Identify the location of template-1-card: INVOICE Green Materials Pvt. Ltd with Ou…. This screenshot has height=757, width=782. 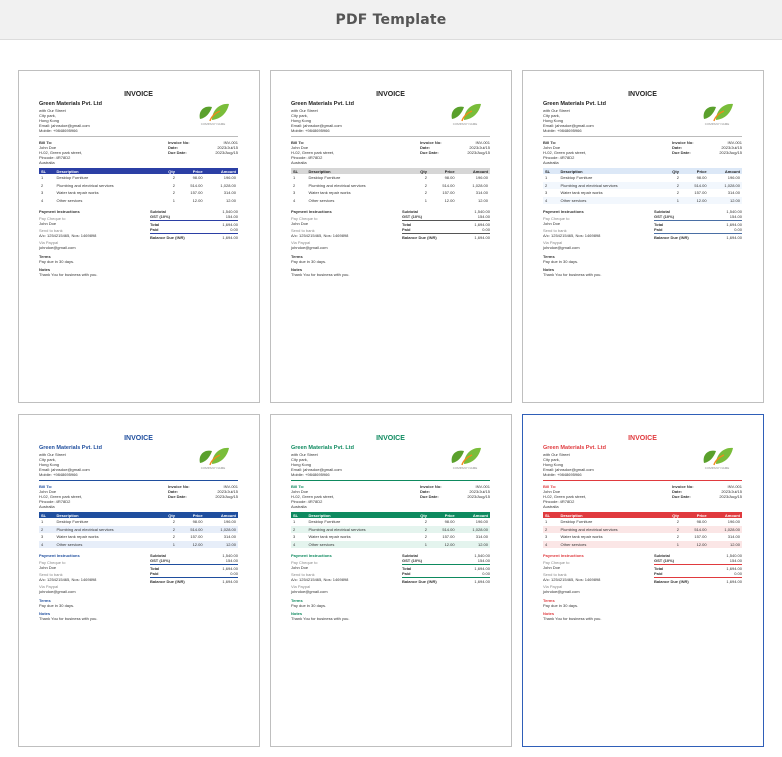
(139, 236).